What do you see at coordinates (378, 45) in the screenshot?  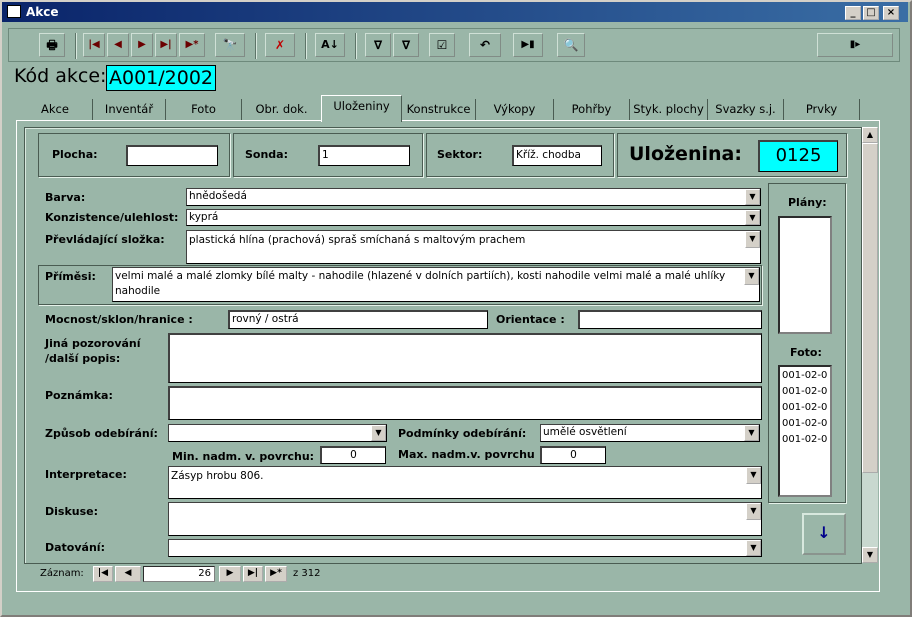 I see `filter-by-form-button: ∇` at bounding box center [378, 45].